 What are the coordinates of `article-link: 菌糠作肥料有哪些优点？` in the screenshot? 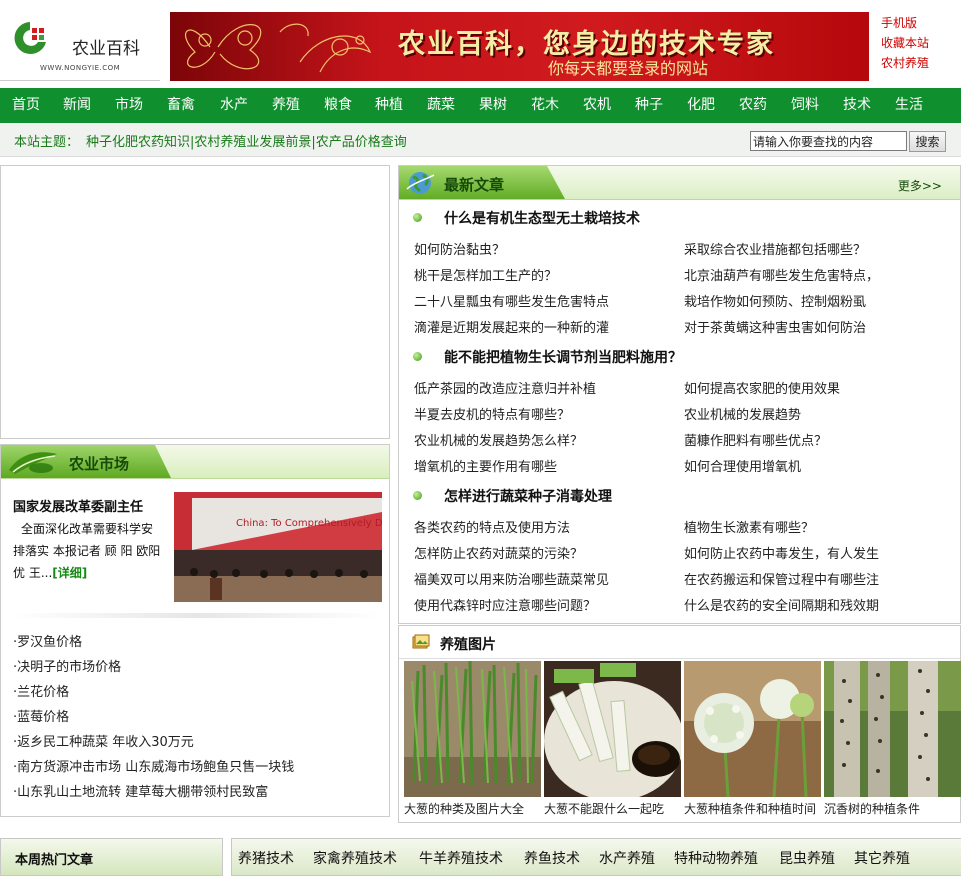 It's located at (755, 439).